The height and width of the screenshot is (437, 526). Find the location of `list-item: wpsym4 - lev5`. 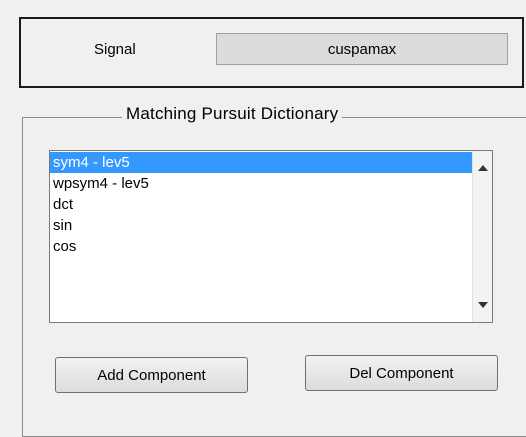

list-item: wpsym4 - lev5 is located at coordinates (261, 183).